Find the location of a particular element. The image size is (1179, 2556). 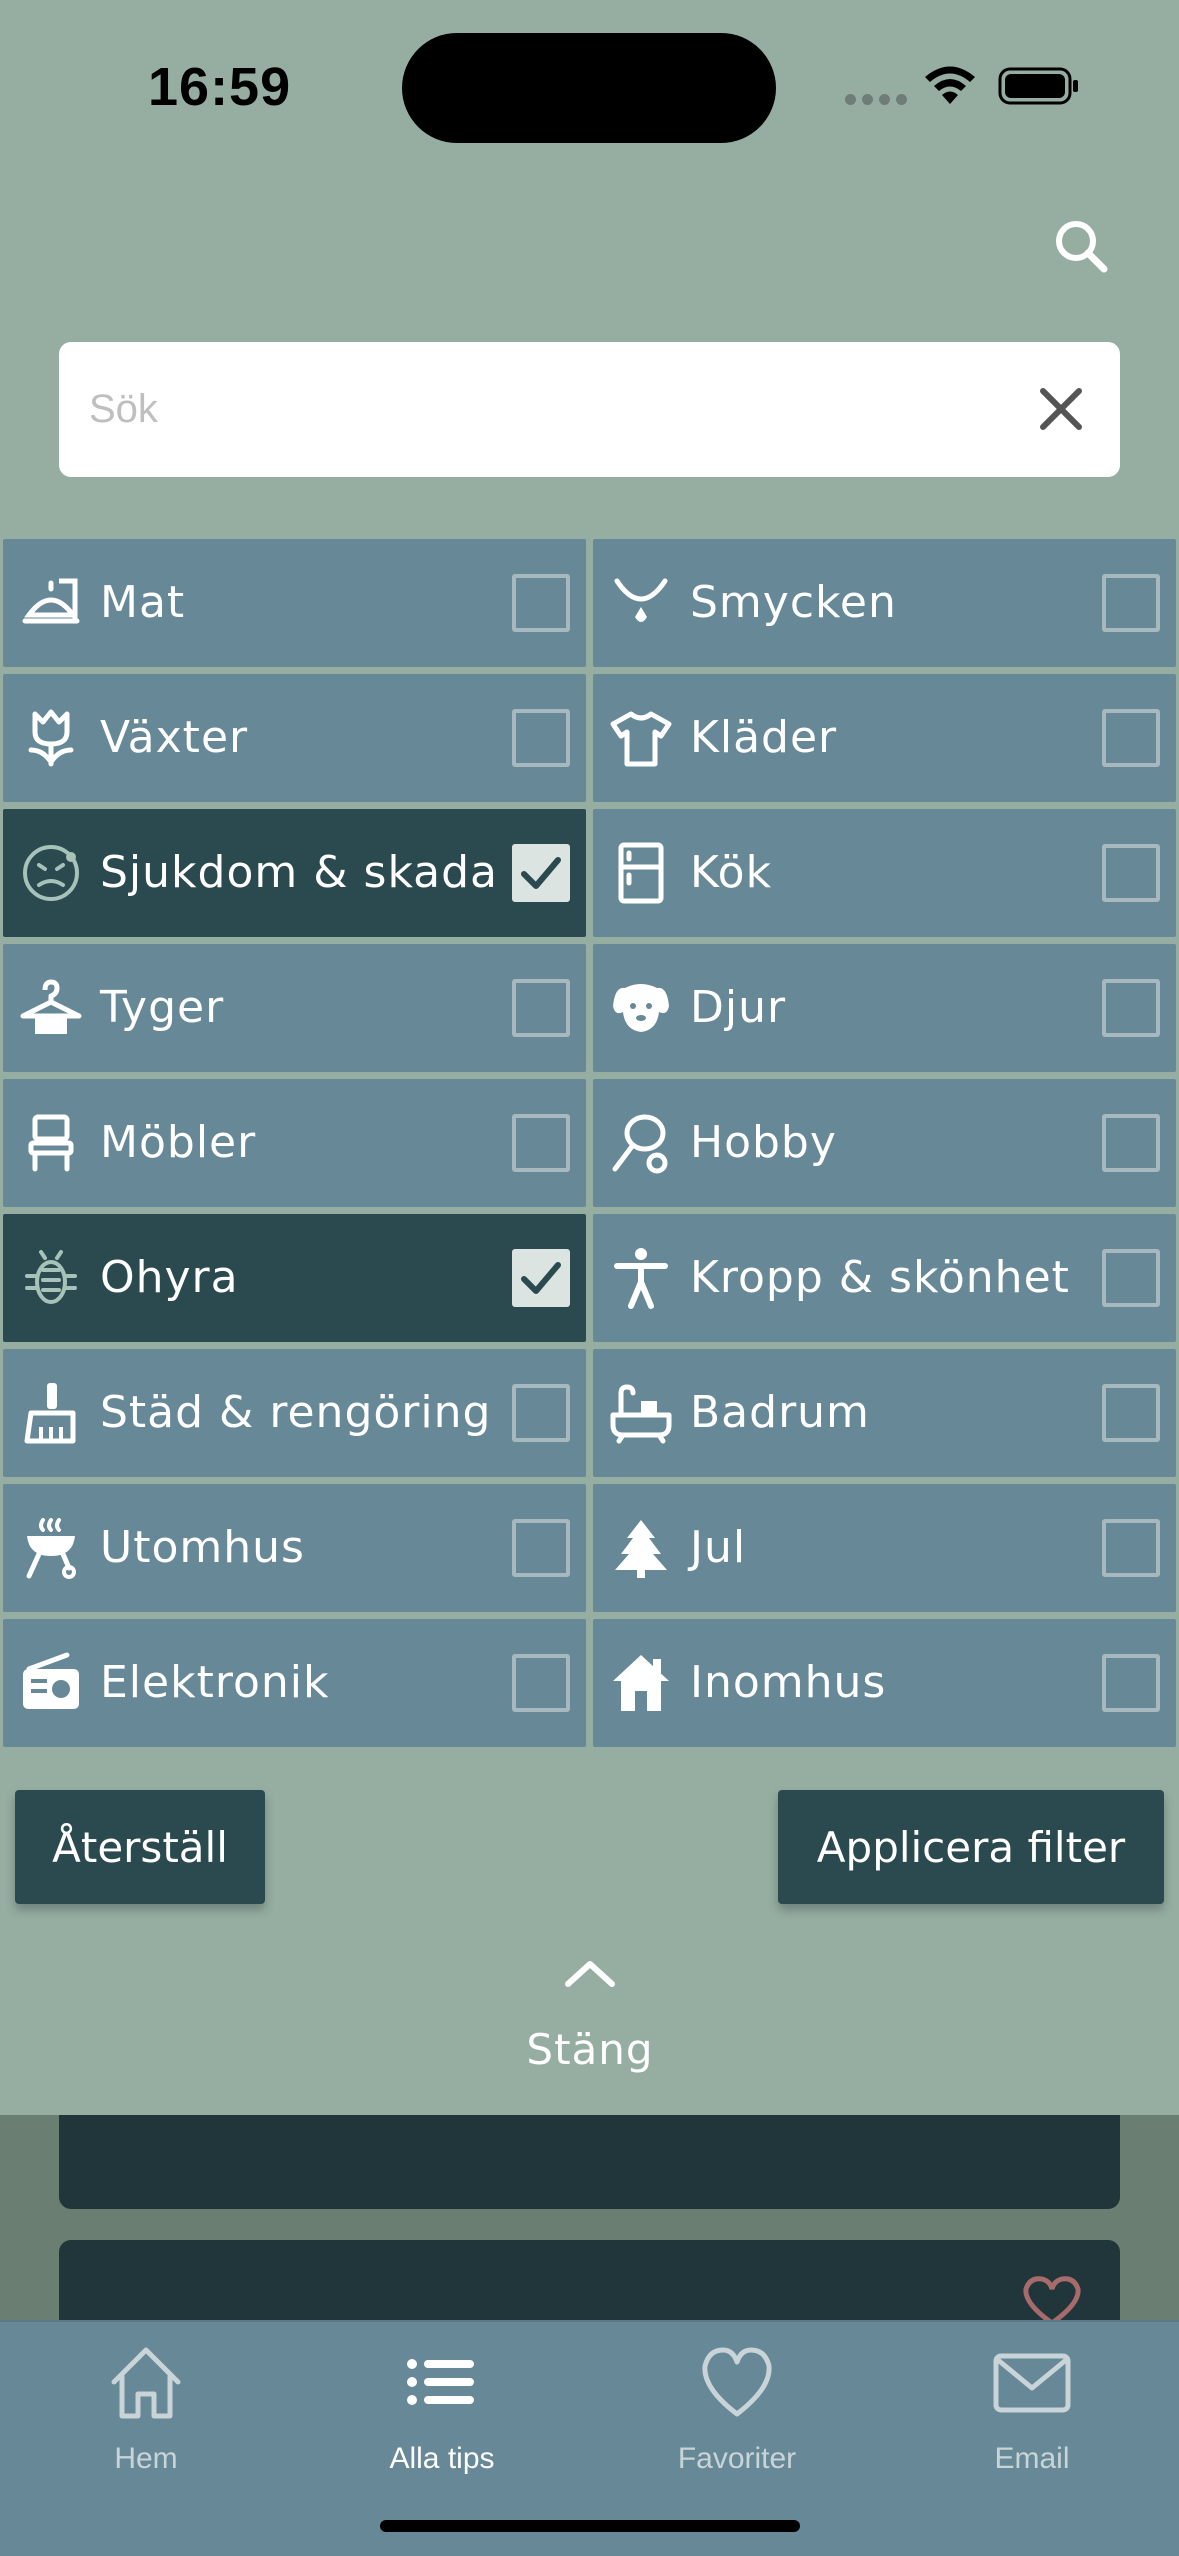

category-klader: Kläder is located at coordinates (884, 738).